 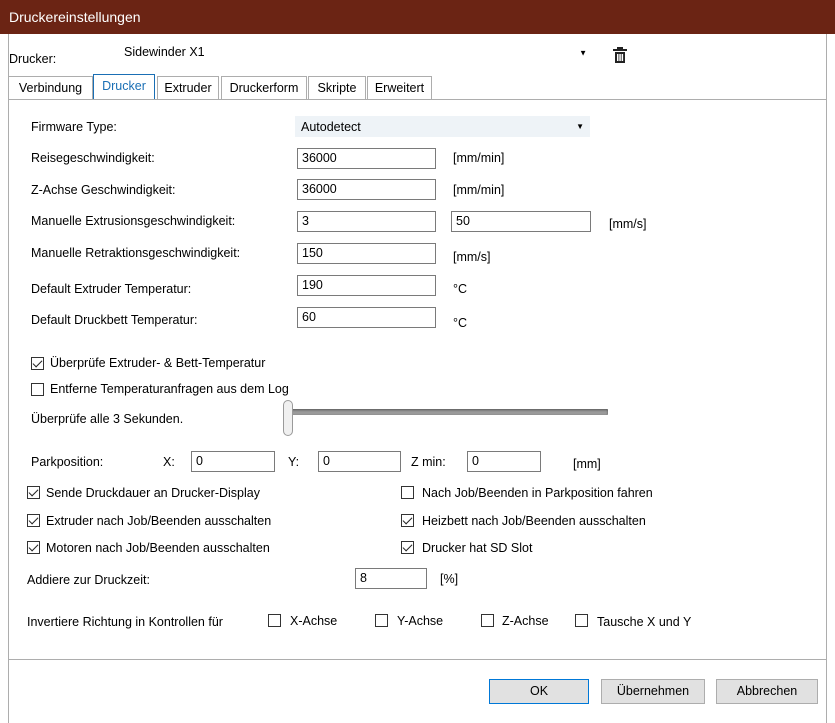 What do you see at coordinates (366, 189) in the screenshot?
I see `z-speed-input: 36000` at bounding box center [366, 189].